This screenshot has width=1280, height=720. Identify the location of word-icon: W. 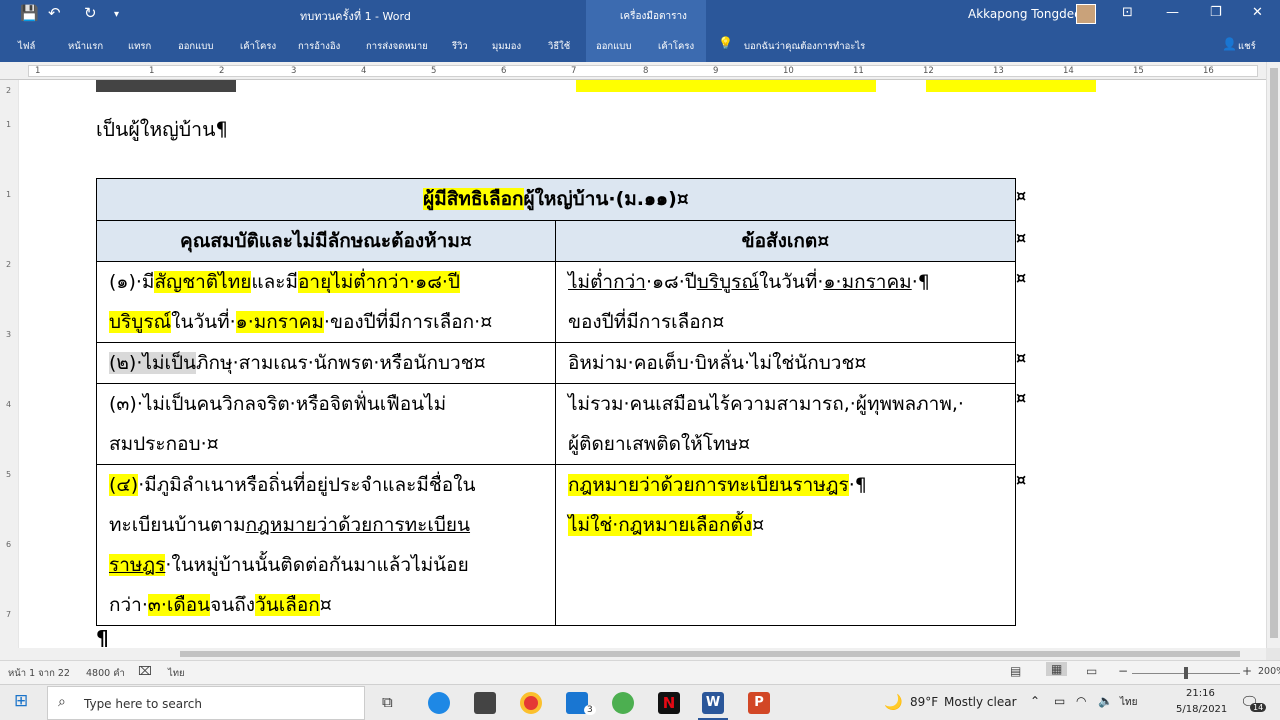
(713, 703).